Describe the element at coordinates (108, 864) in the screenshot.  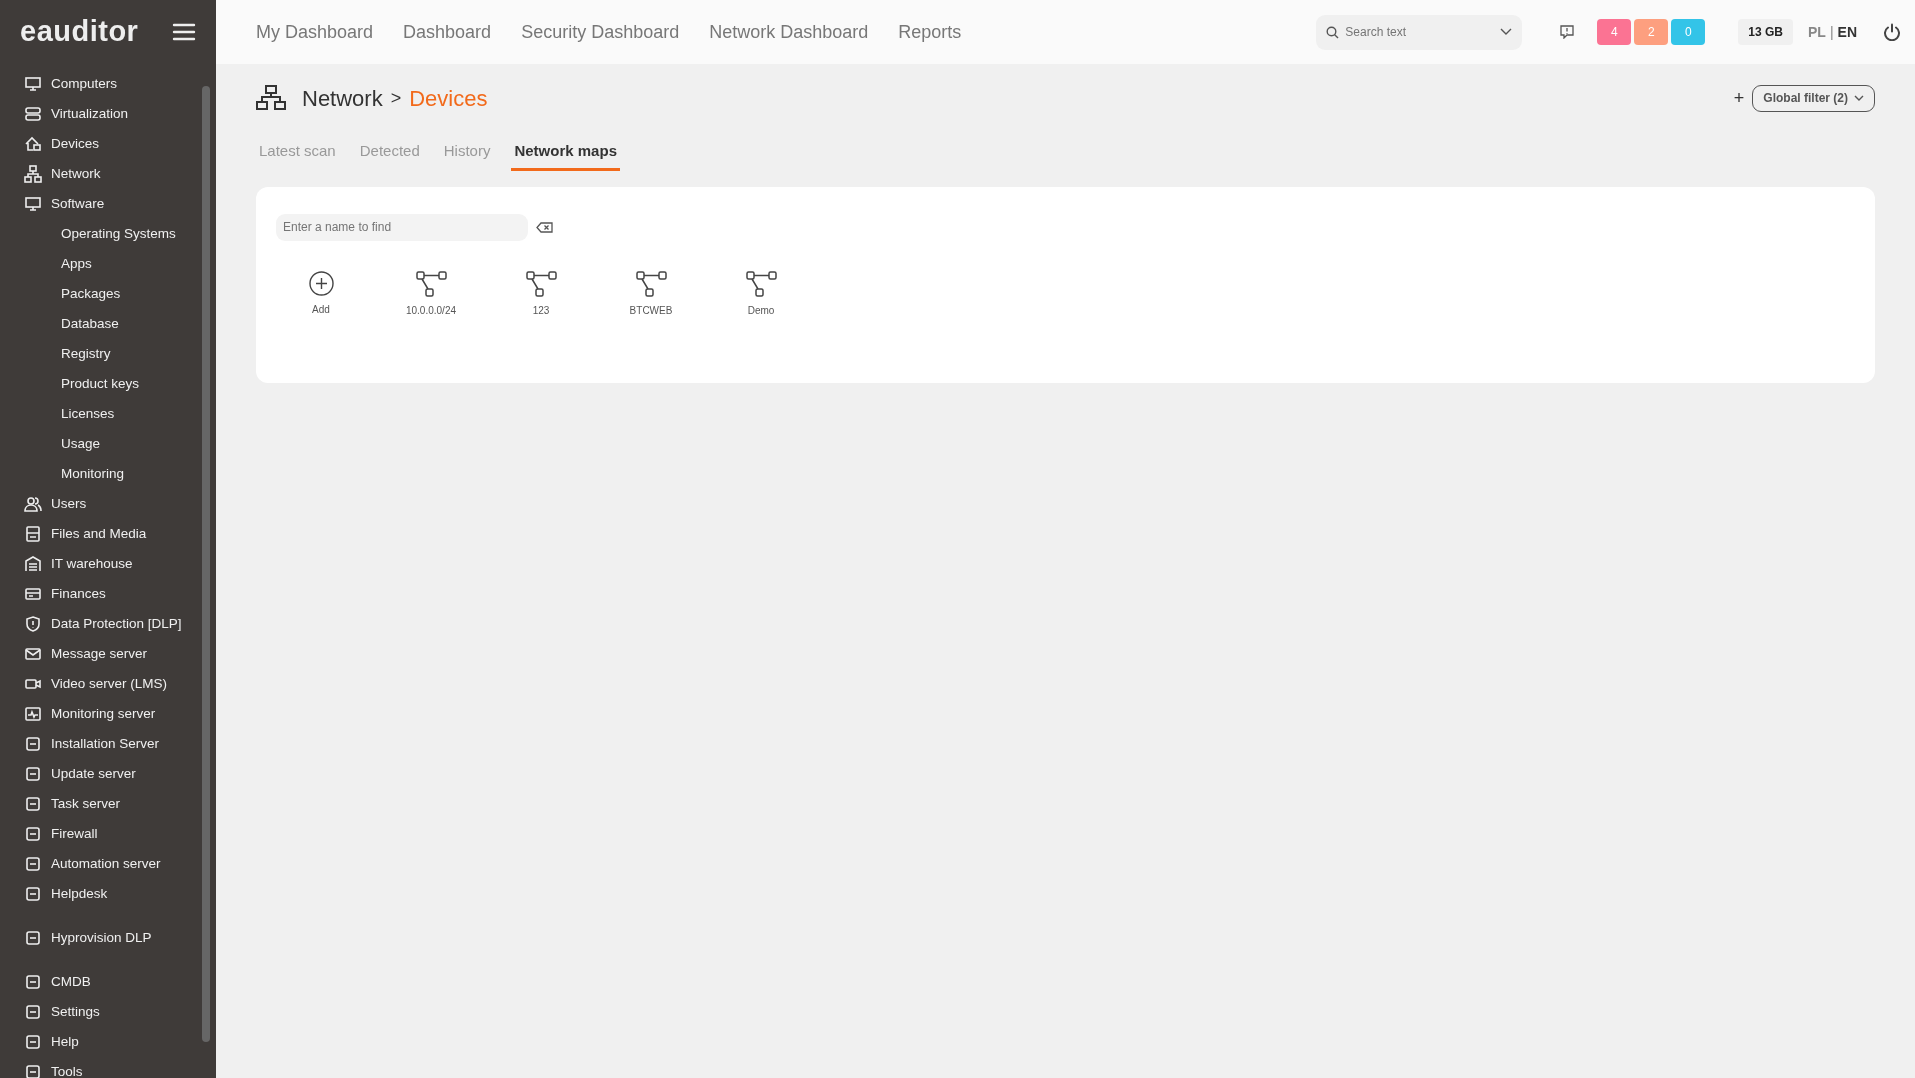
I see `sidebar-item: Automation server` at that location.